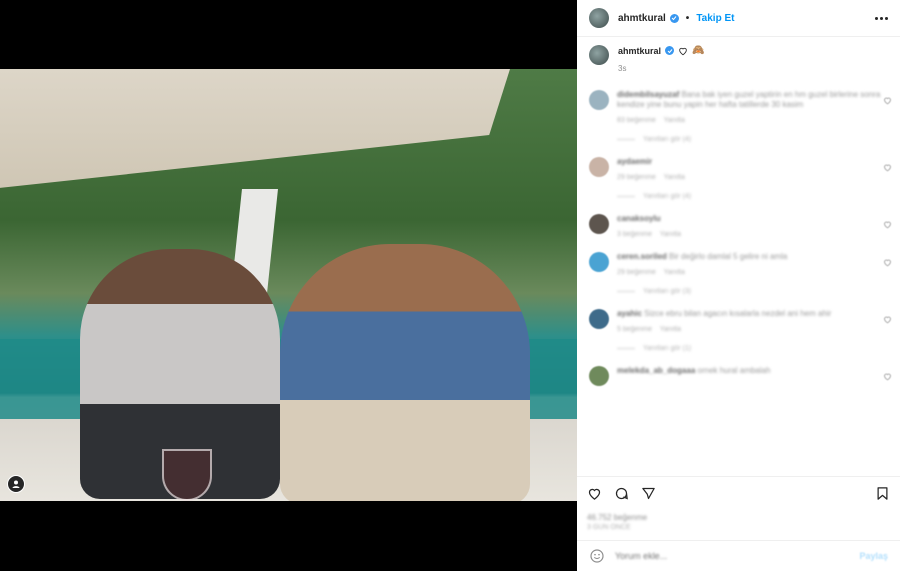 Image resolution: width=900 pixels, height=571 pixels. I want to click on comment-bubble-icon, so click(621, 493).